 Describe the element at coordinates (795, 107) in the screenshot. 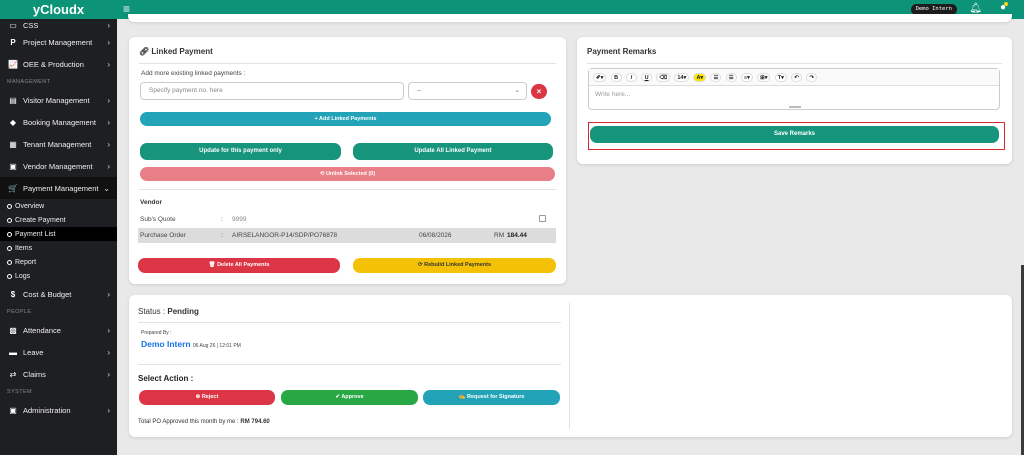

I see `resize-handle` at that location.